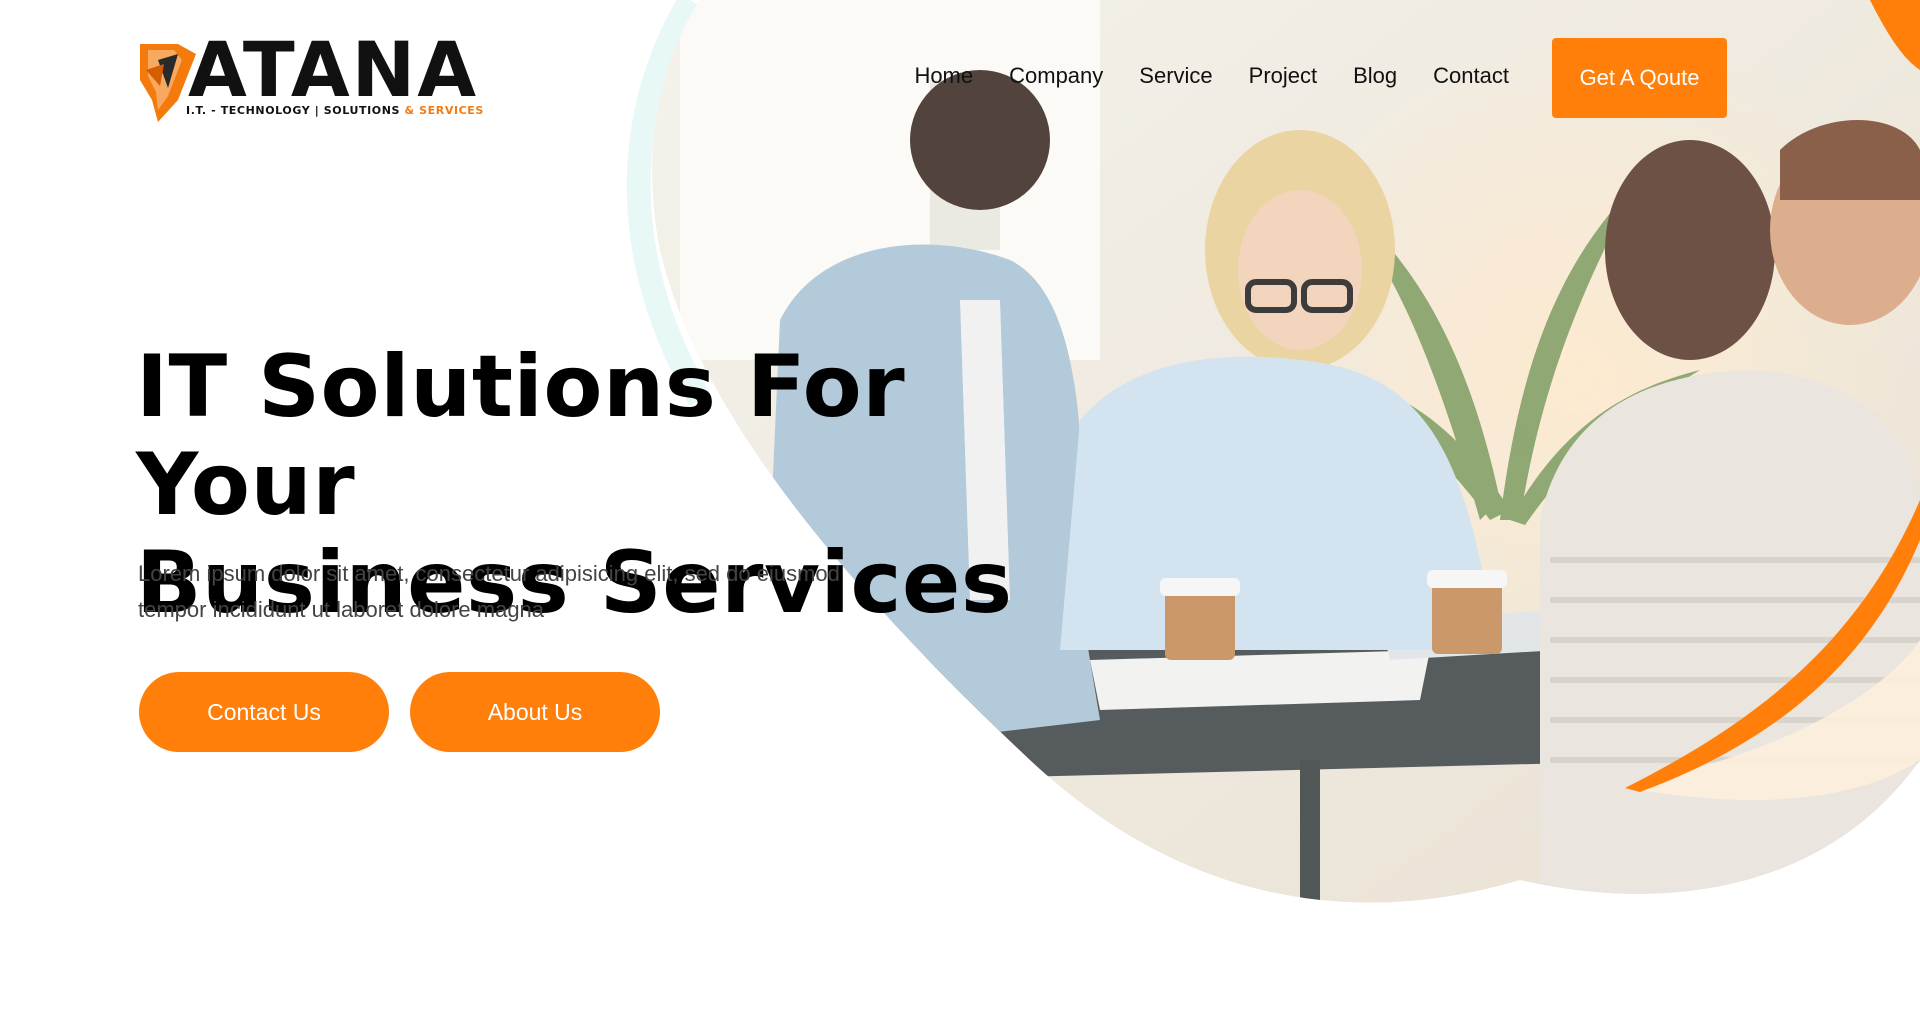  Describe the element at coordinates (444, 110) in the screenshot. I see `logo-tagline-accent: & SERVICES` at that location.